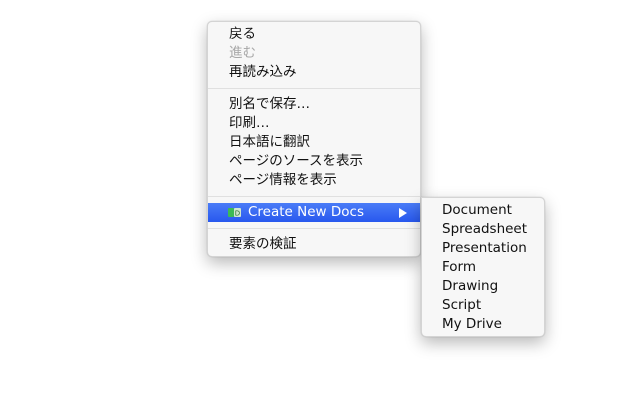  What do you see at coordinates (314, 72) in the screenshot?
I see `menu-item-reload: 再読み込み` at bounding box center [314, 72].